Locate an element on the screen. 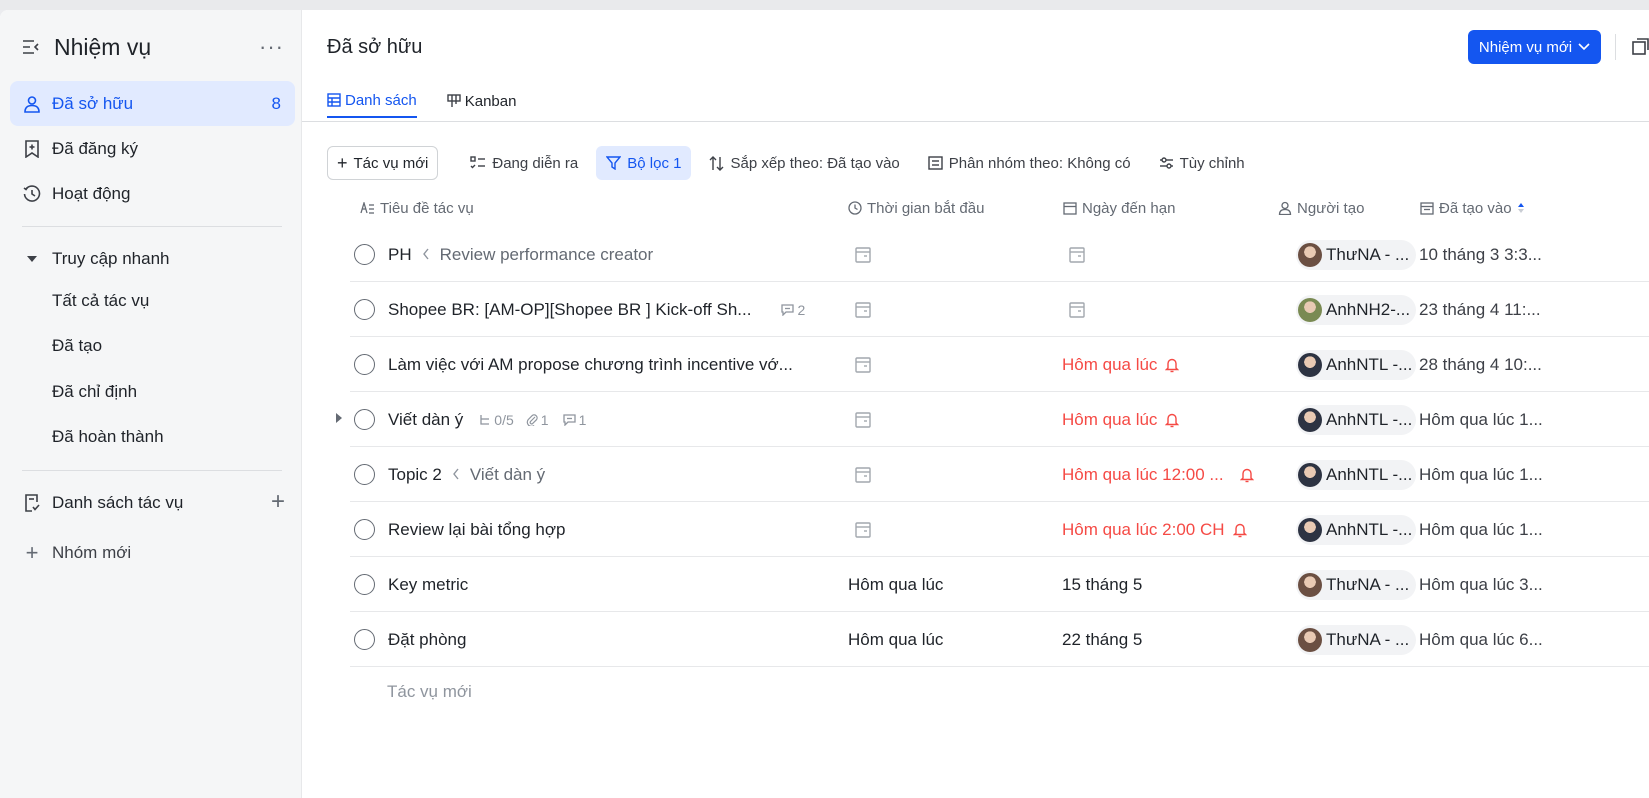 The height and width of the screenshot is (798, 1649). due-date-cell: 22 tháng 5 is located at coordinates (1167, 639).